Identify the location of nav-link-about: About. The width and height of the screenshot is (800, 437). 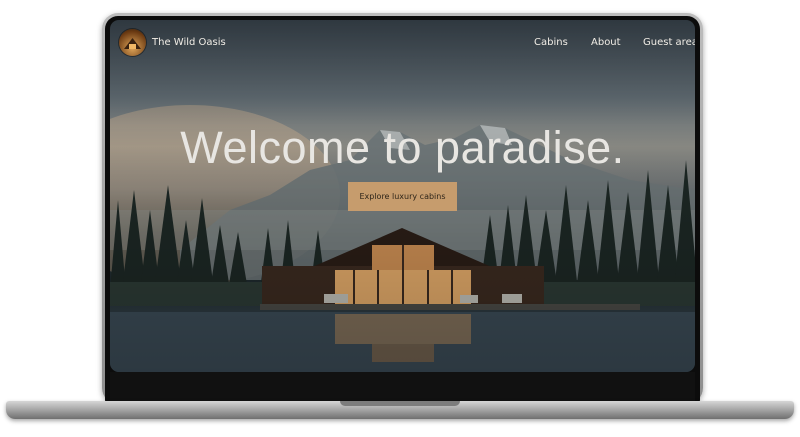
(606, 42).